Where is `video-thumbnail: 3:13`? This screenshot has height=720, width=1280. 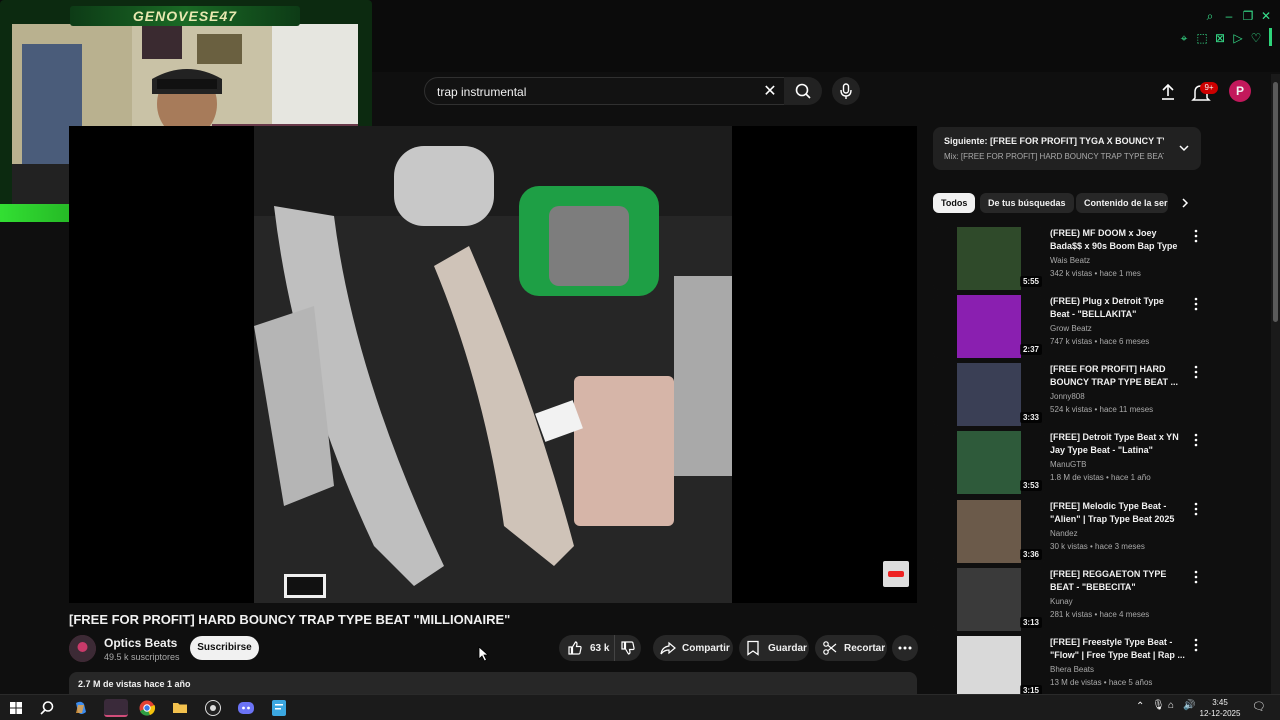 video-thumbnail: 3:13 is located at coordinates (989, 599).